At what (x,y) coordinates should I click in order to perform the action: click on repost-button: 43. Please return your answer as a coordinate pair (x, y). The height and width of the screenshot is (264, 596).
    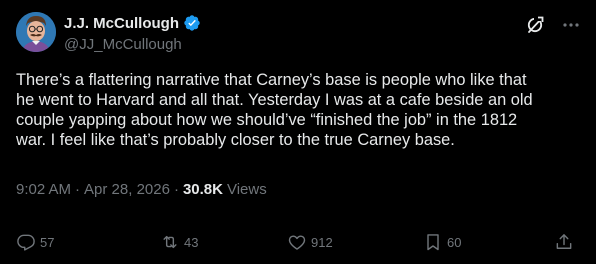
    Looking at the image, I should click on (179, 242).